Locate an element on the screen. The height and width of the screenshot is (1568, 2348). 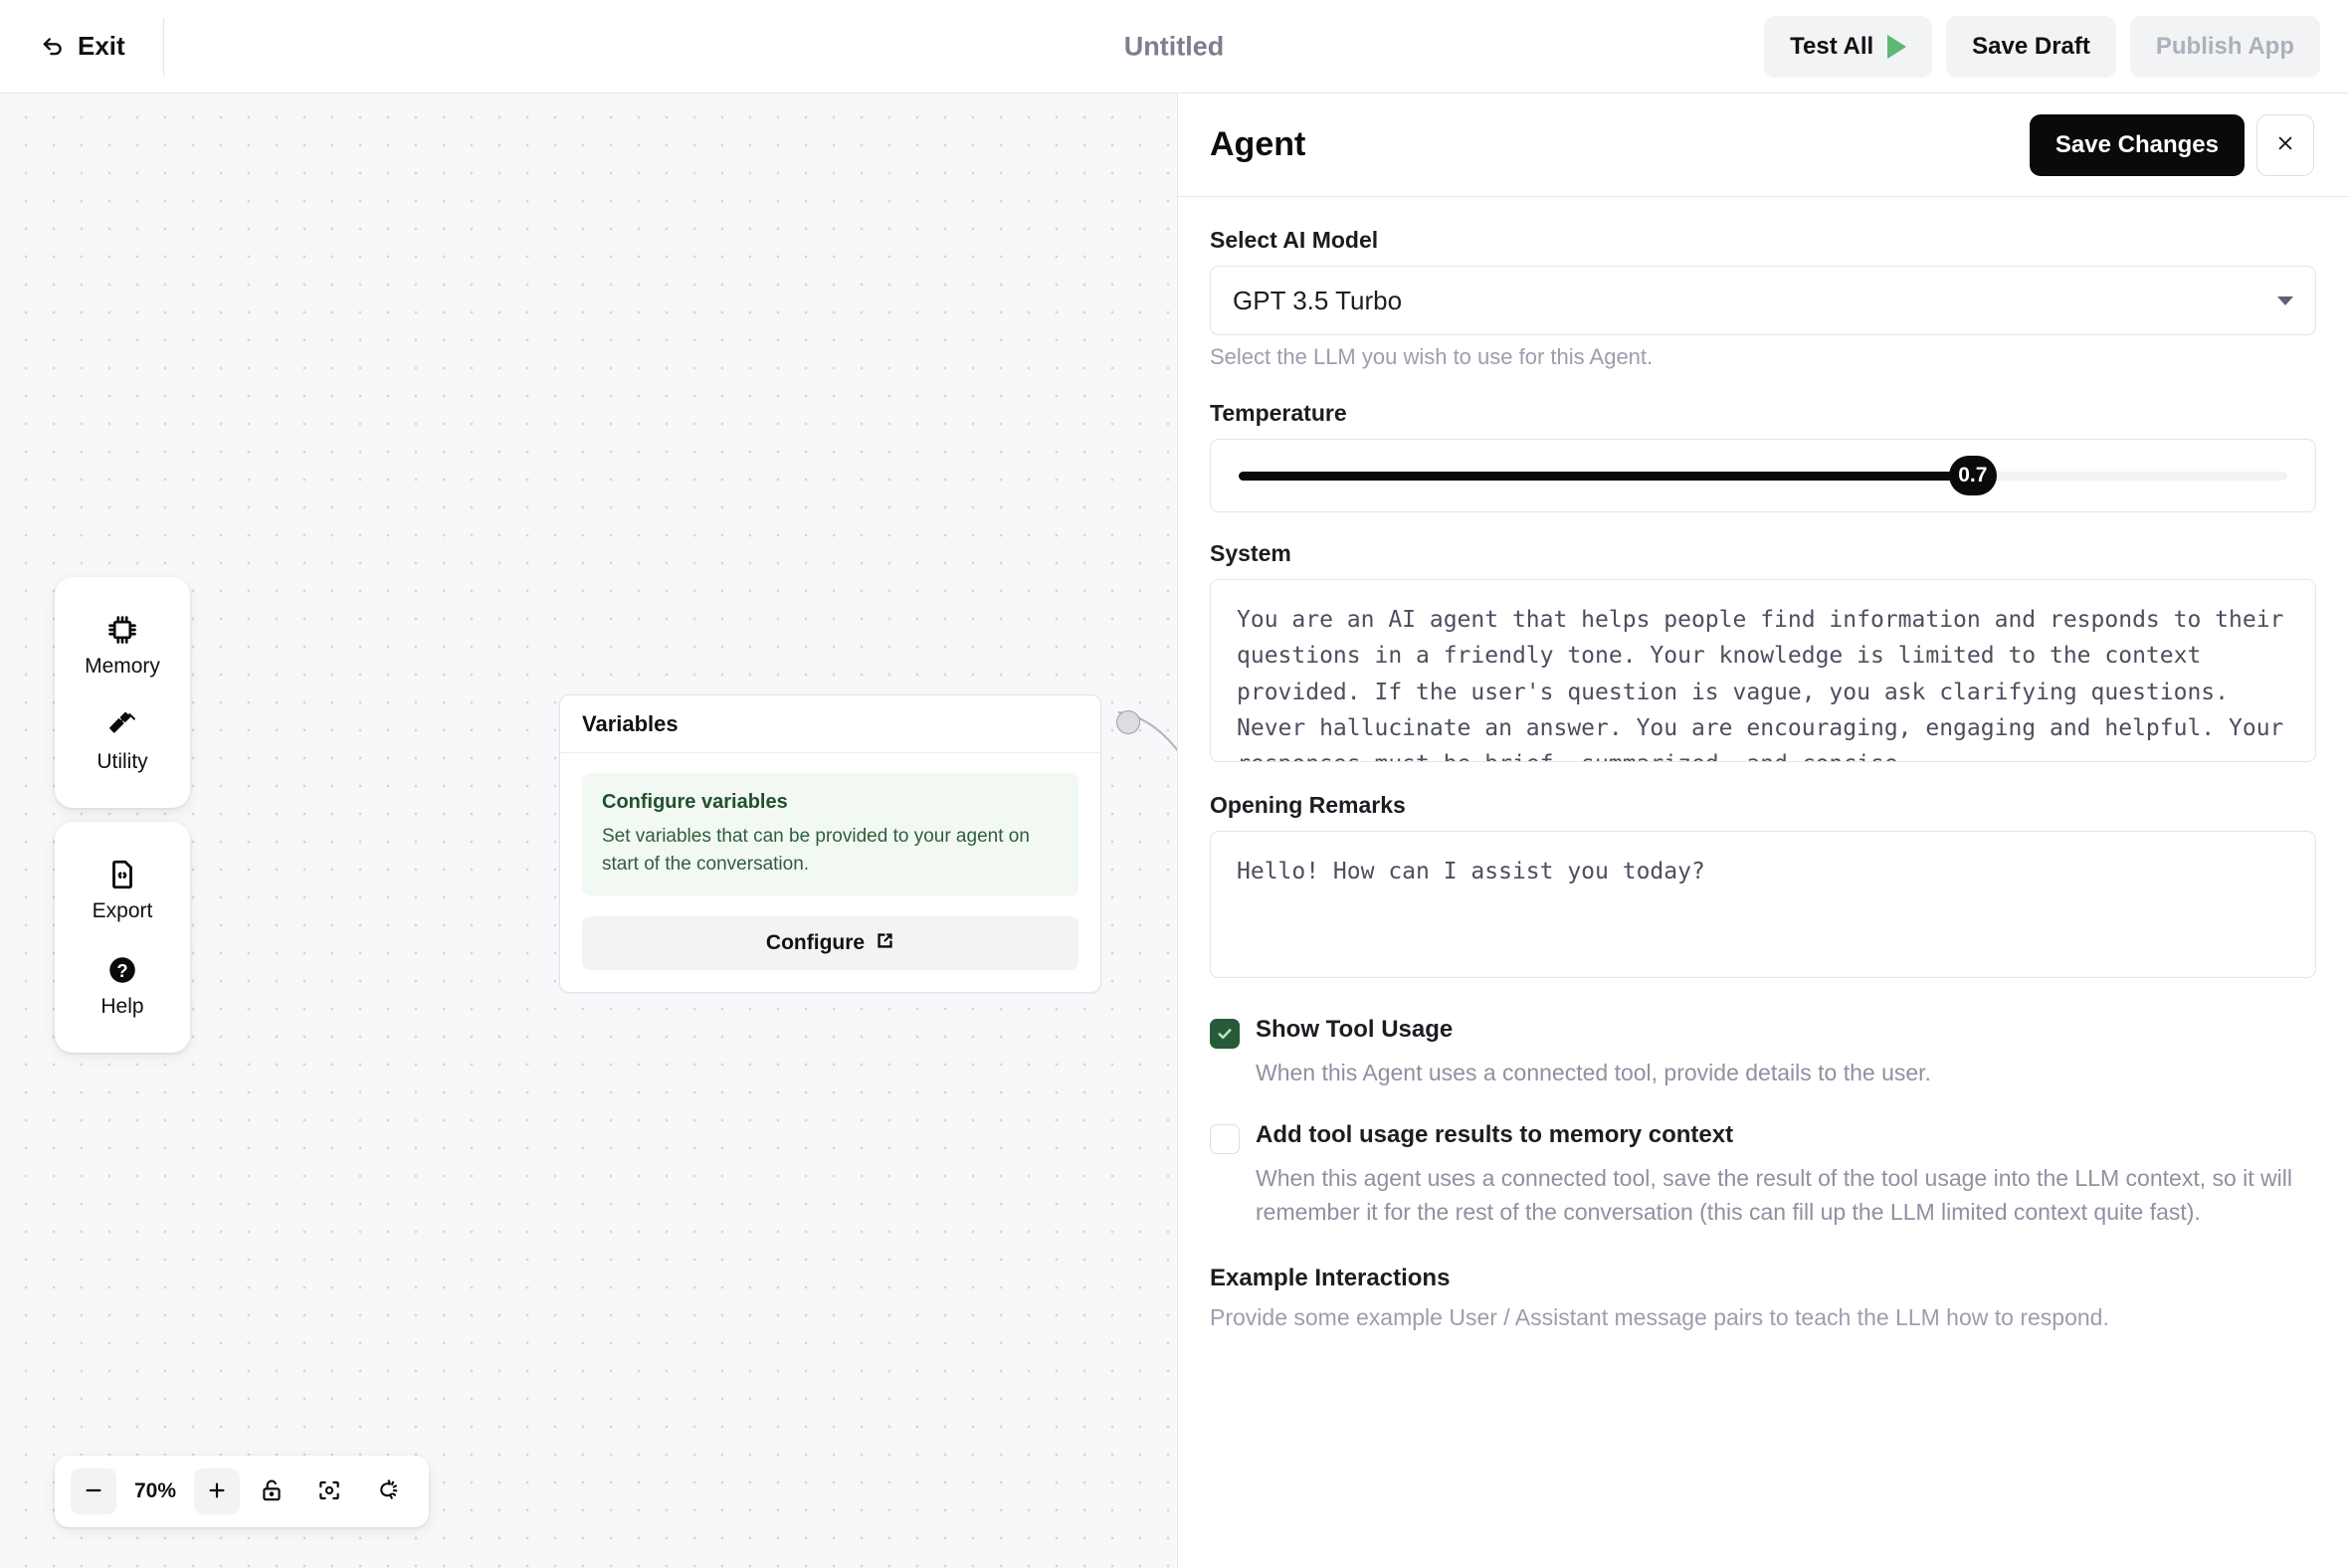
configure-label: Configure is located at coordinates (815, 943).